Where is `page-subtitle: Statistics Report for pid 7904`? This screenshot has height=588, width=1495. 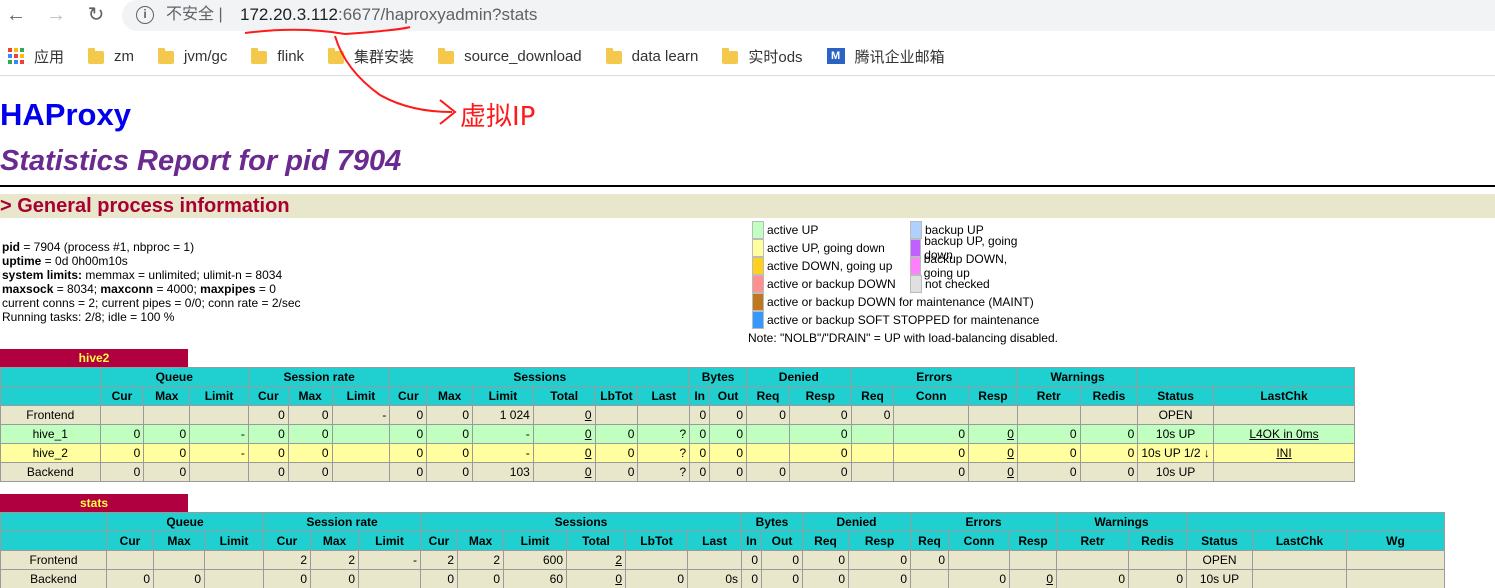
page-subtitle: Statistics Report for pid 7904 is located at coordinates (201, 161).